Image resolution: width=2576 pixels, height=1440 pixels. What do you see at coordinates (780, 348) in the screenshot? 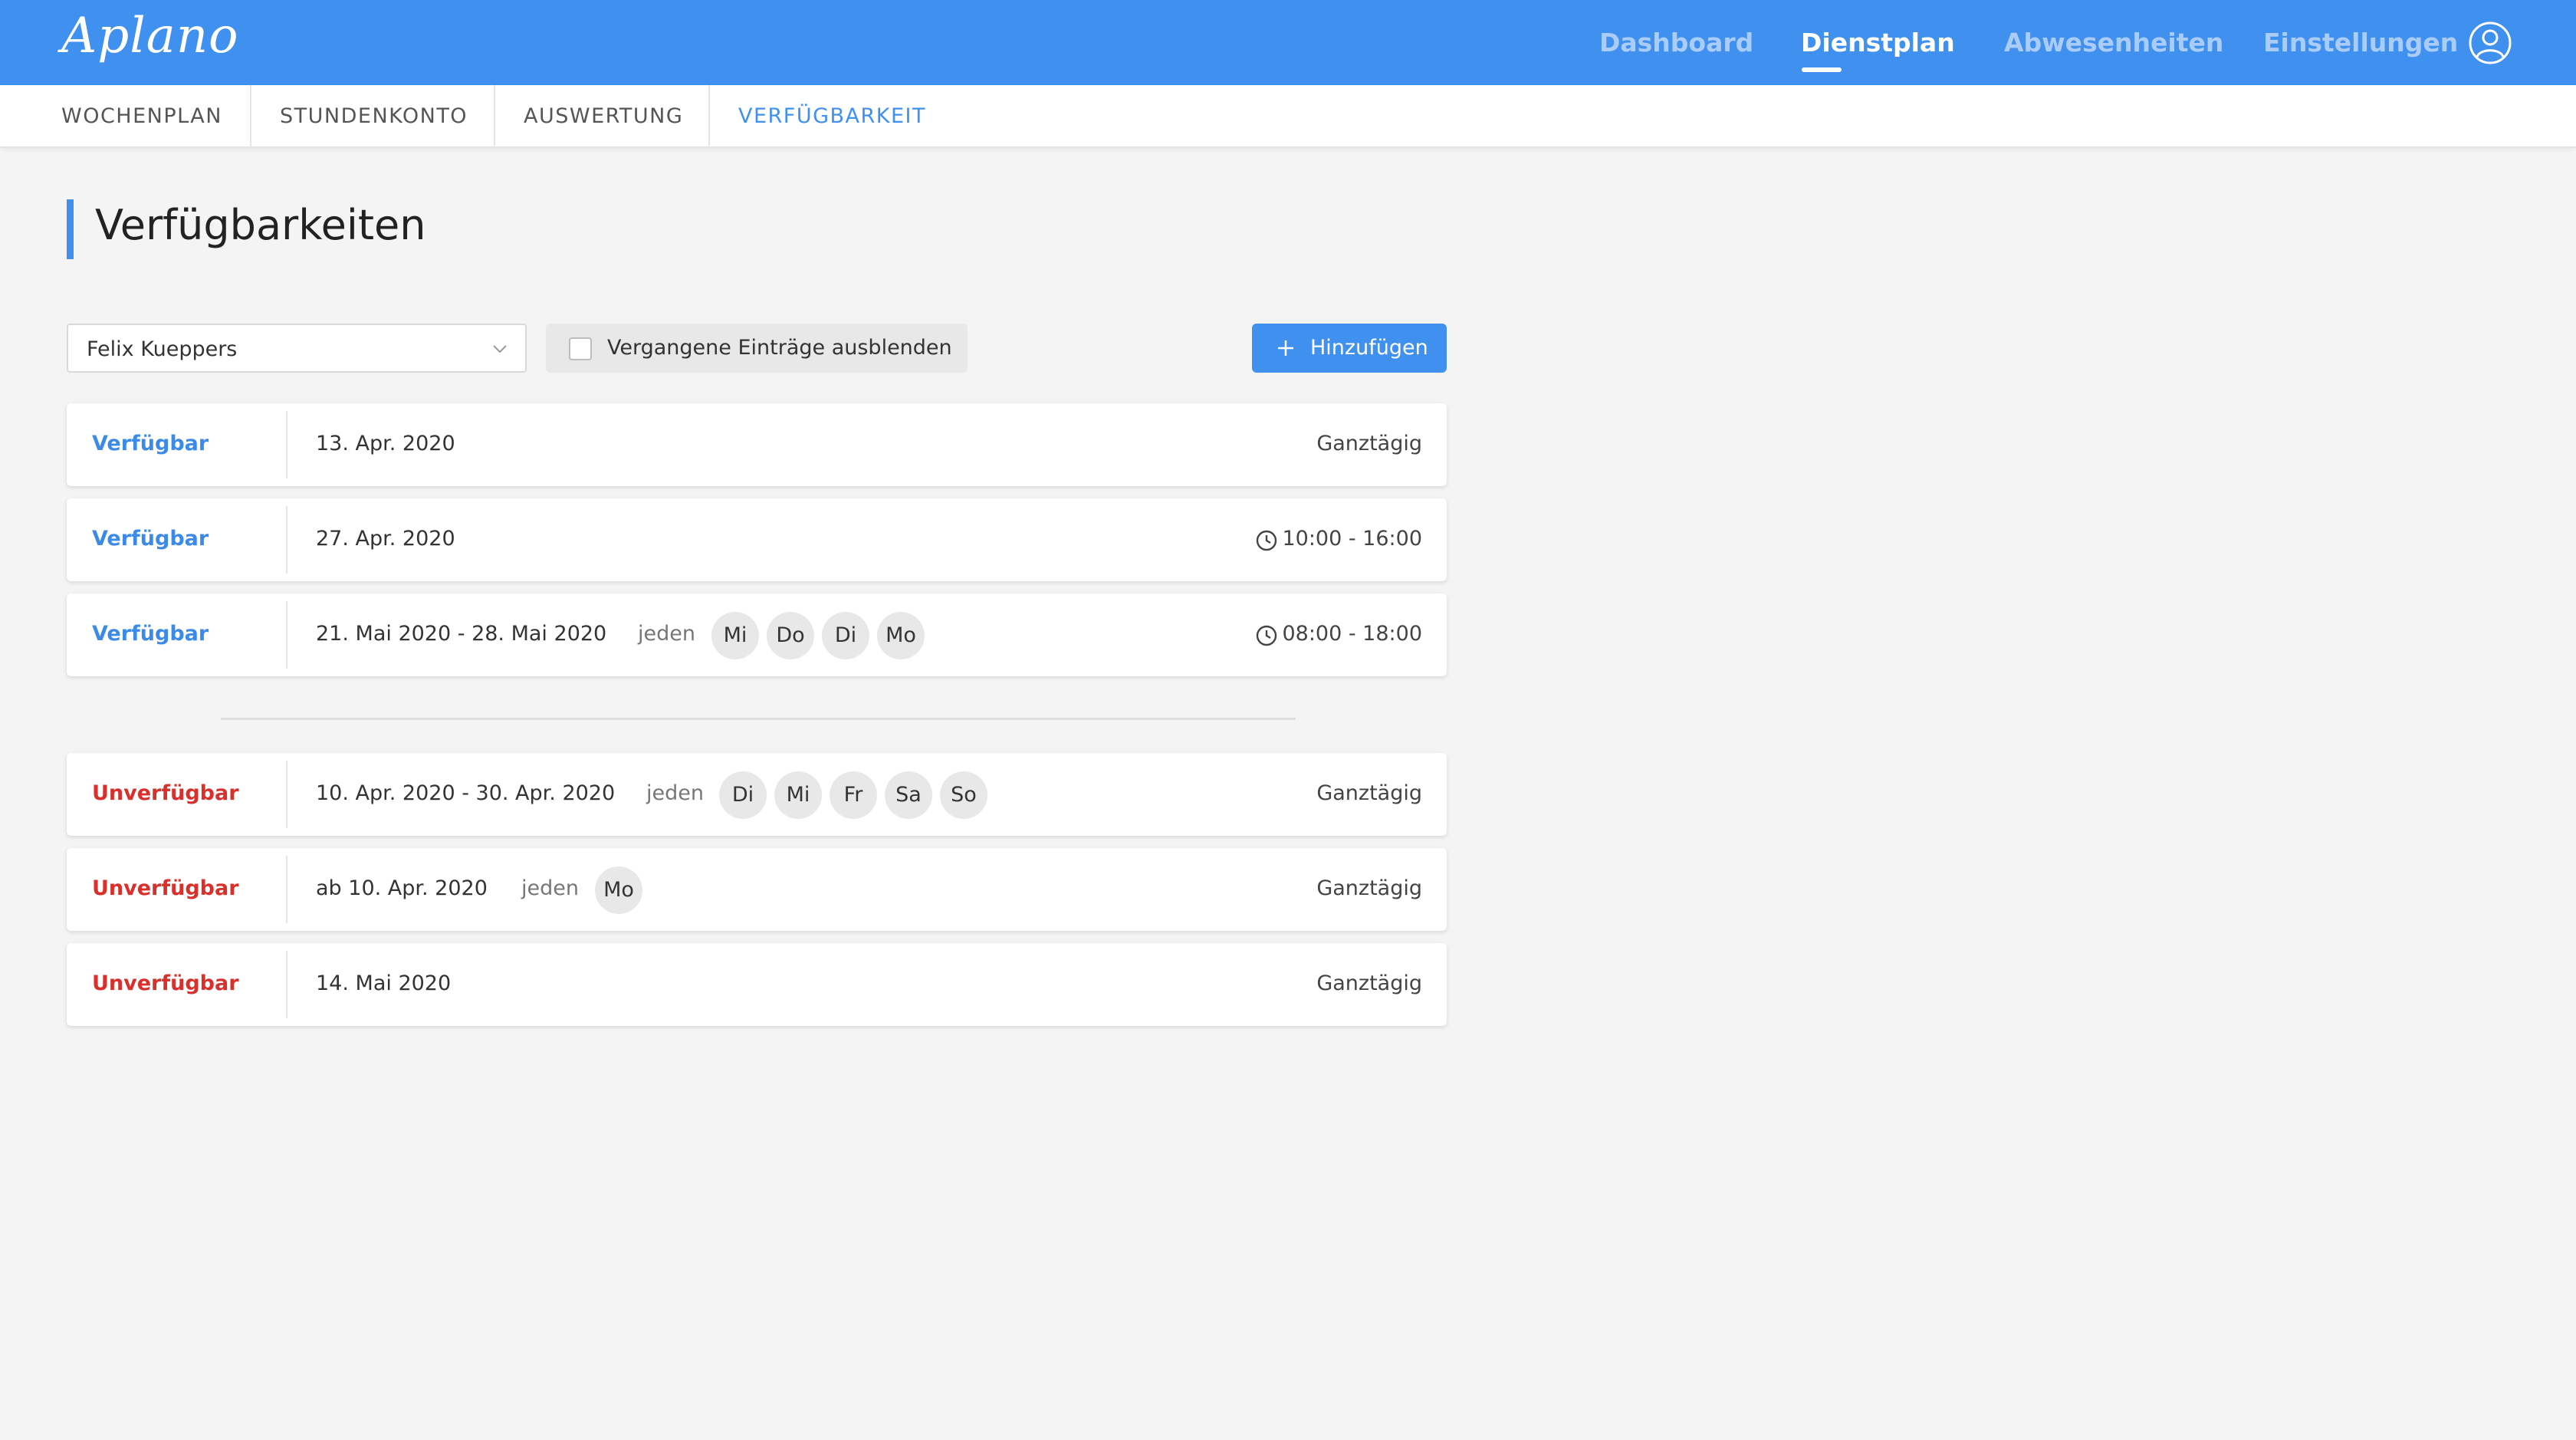
I see `hide-past-entries-label: Vergangene Einträge ausblenden` at bounding box center [780, 348].